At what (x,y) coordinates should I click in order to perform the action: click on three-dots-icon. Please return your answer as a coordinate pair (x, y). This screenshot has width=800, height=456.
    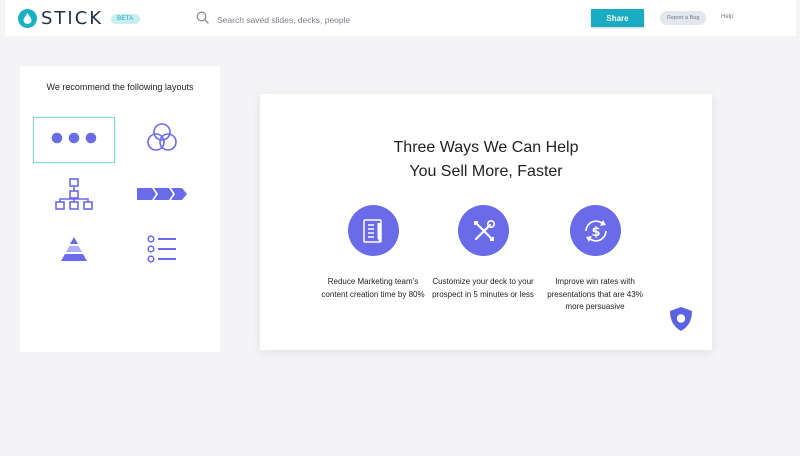
    Looking at the image, I should click on (74, 140).